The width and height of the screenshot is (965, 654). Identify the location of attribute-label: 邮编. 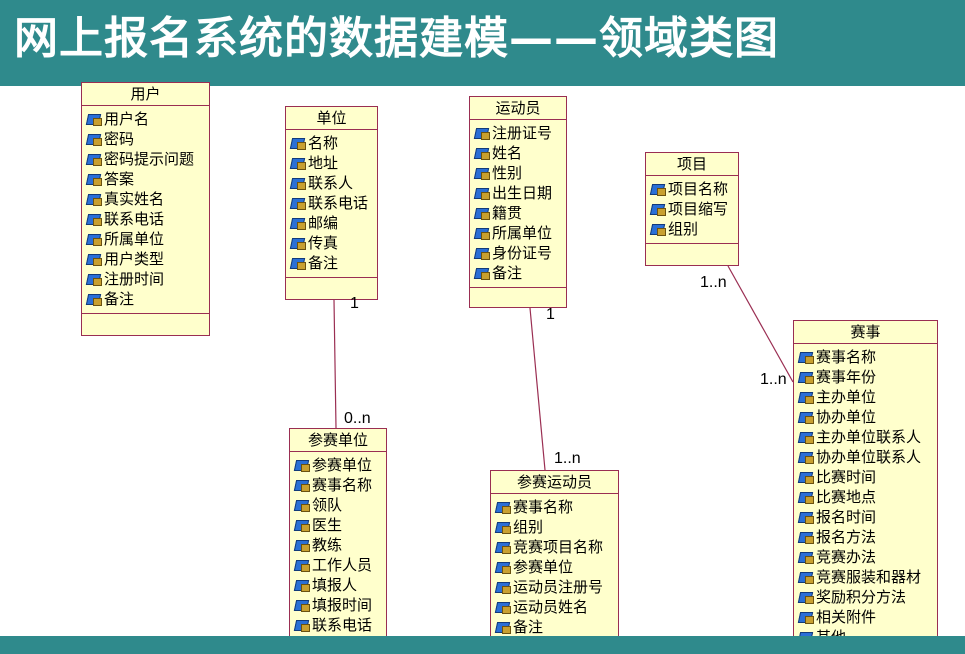
(323, 223).